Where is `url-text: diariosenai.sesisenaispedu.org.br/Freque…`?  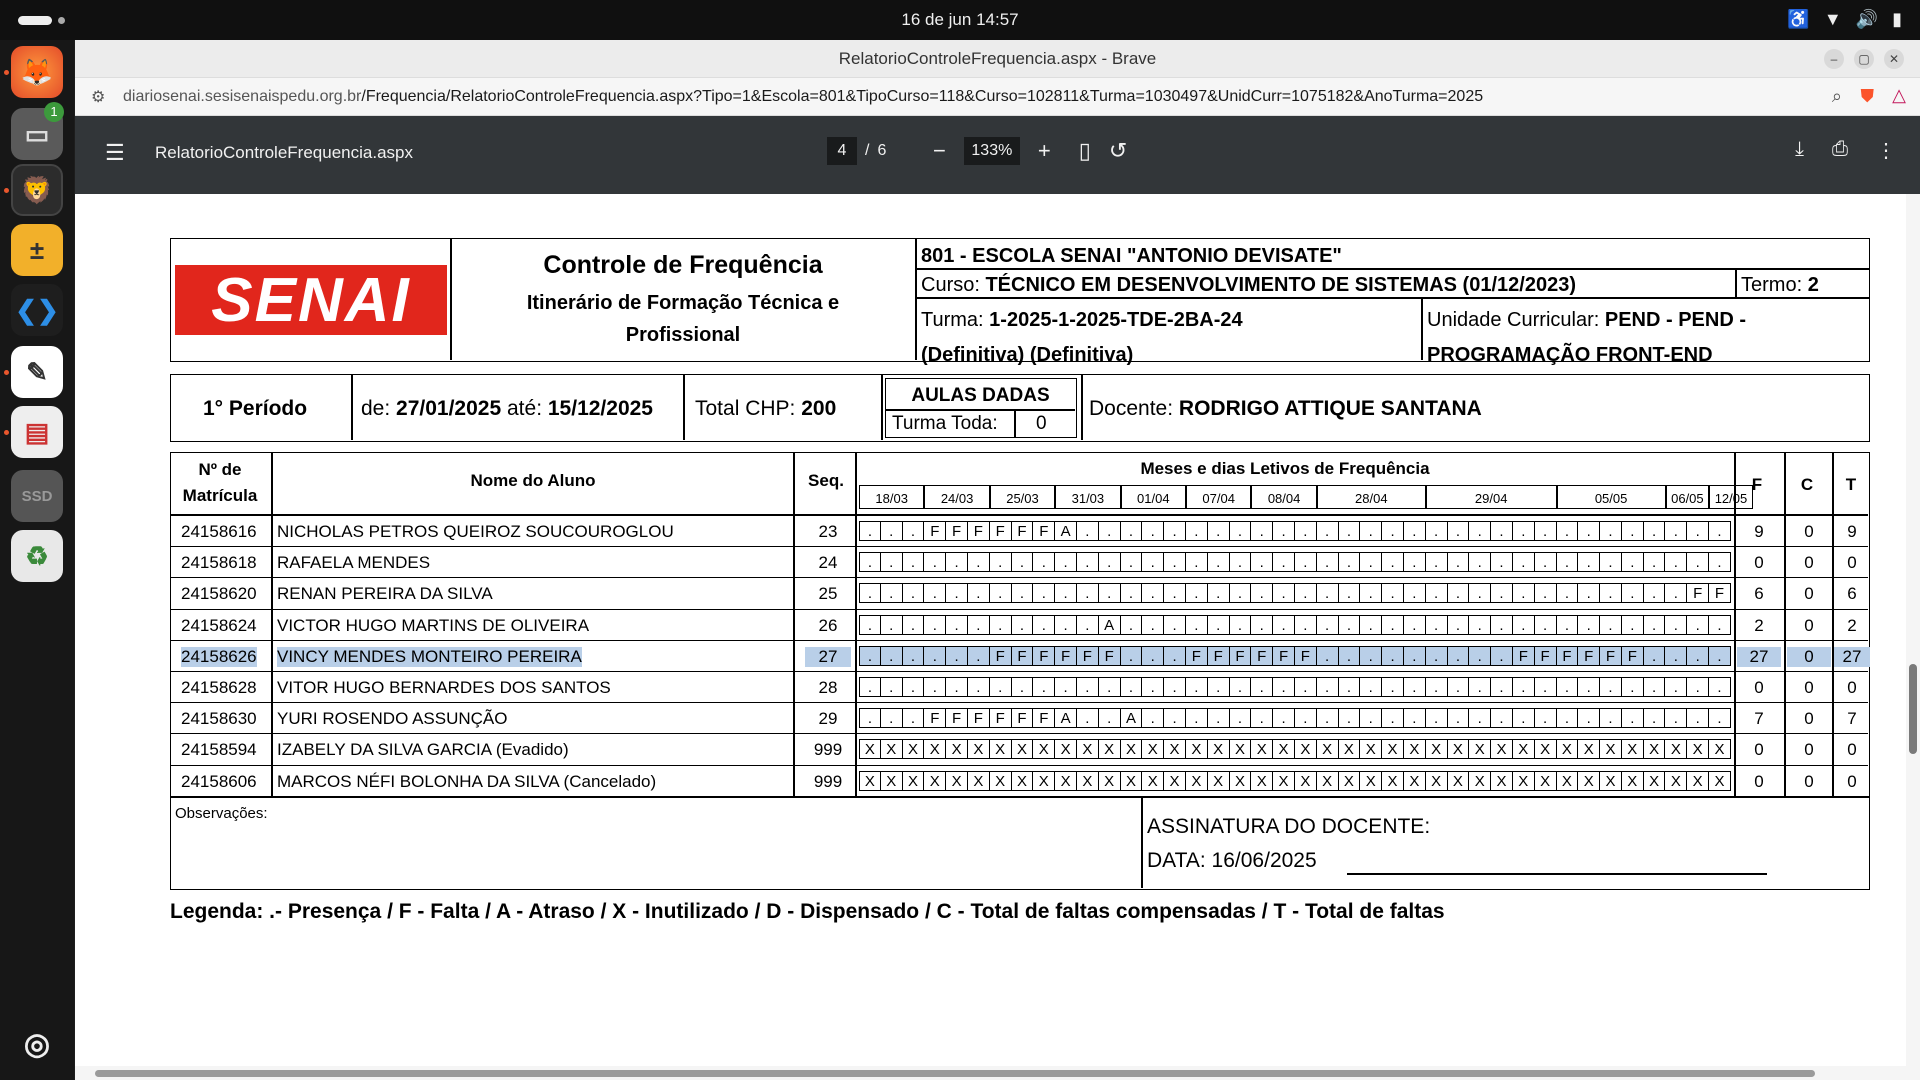 url-text: diariosenai.sesisenaispedu.org.br/Freque… is located at coordinates (803, 97).